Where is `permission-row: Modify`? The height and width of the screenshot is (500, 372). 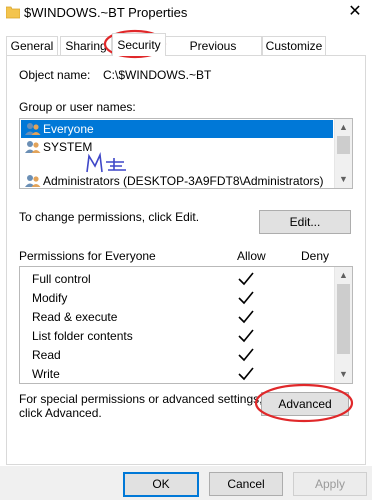 permission-row: Modify is located at coordinates (177, 298).